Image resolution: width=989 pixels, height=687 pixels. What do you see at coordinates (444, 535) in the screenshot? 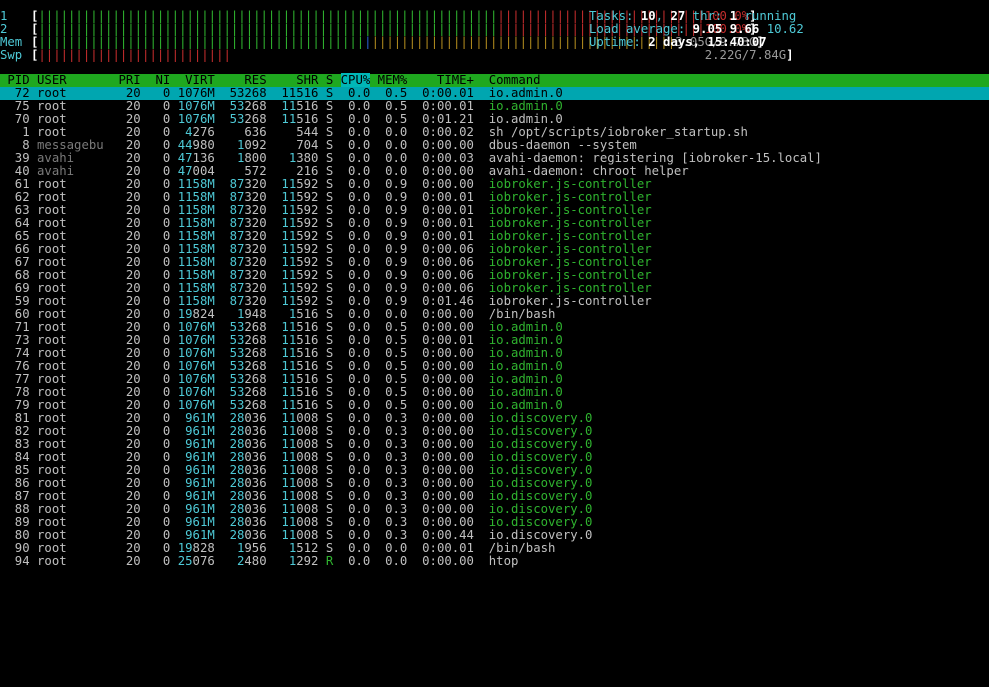
I see `time: 0:00.44` at bounding box center [444, 535].